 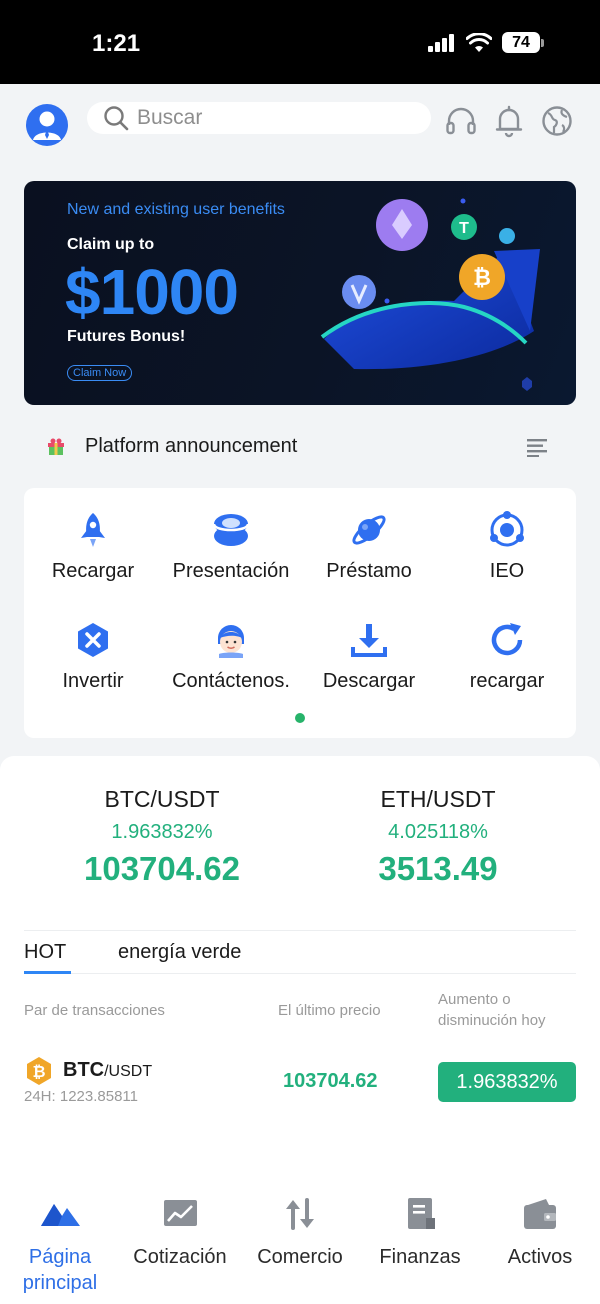 I want to click on quick-item-descargar: Descargar, so click(x=369, y=670).